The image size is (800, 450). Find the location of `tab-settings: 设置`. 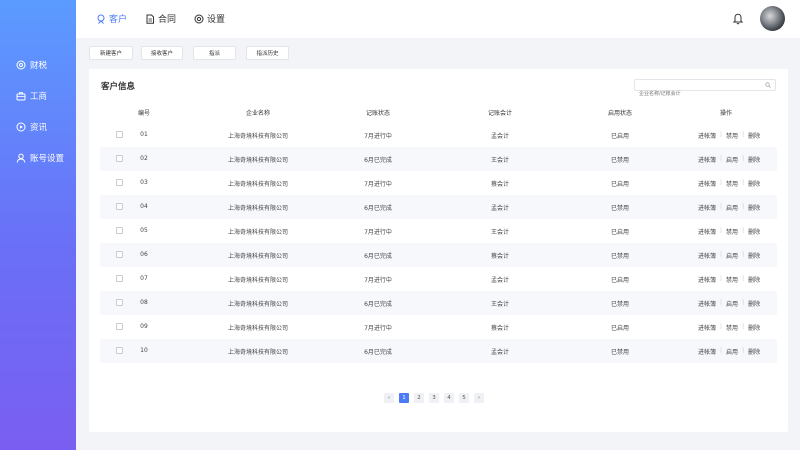

tab-settings: 设置 is located at coordinates (209, 18).